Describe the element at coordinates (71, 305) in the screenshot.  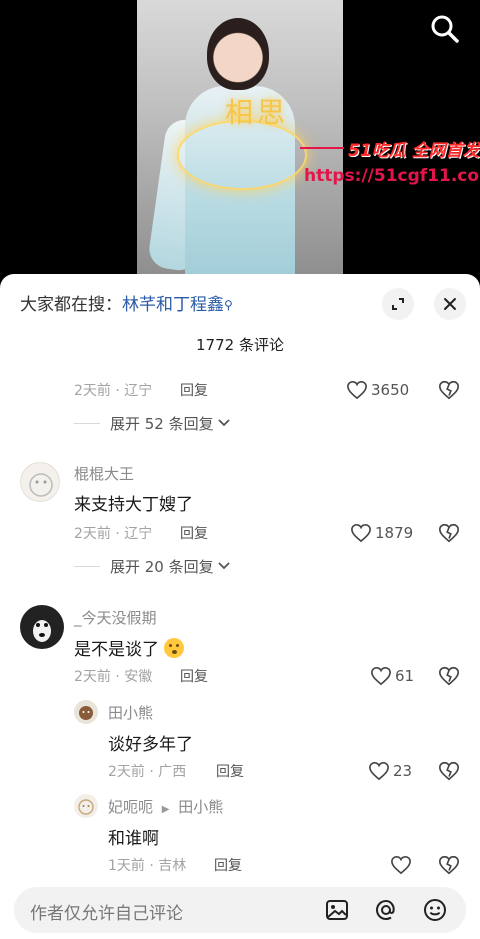
I see `trending-prefix: 大家都在搜：` at that location.